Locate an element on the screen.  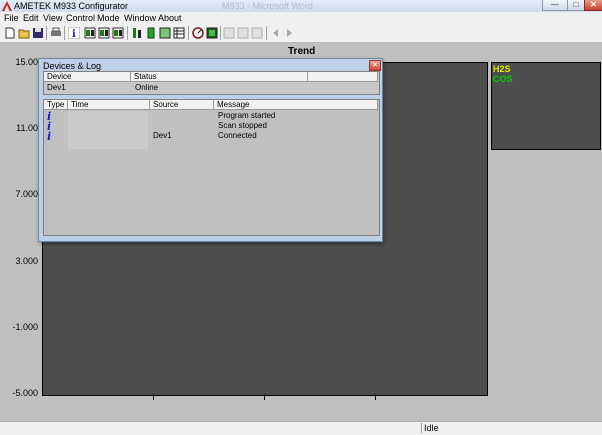
log-message: Program started is located at coordinates (246, 116).